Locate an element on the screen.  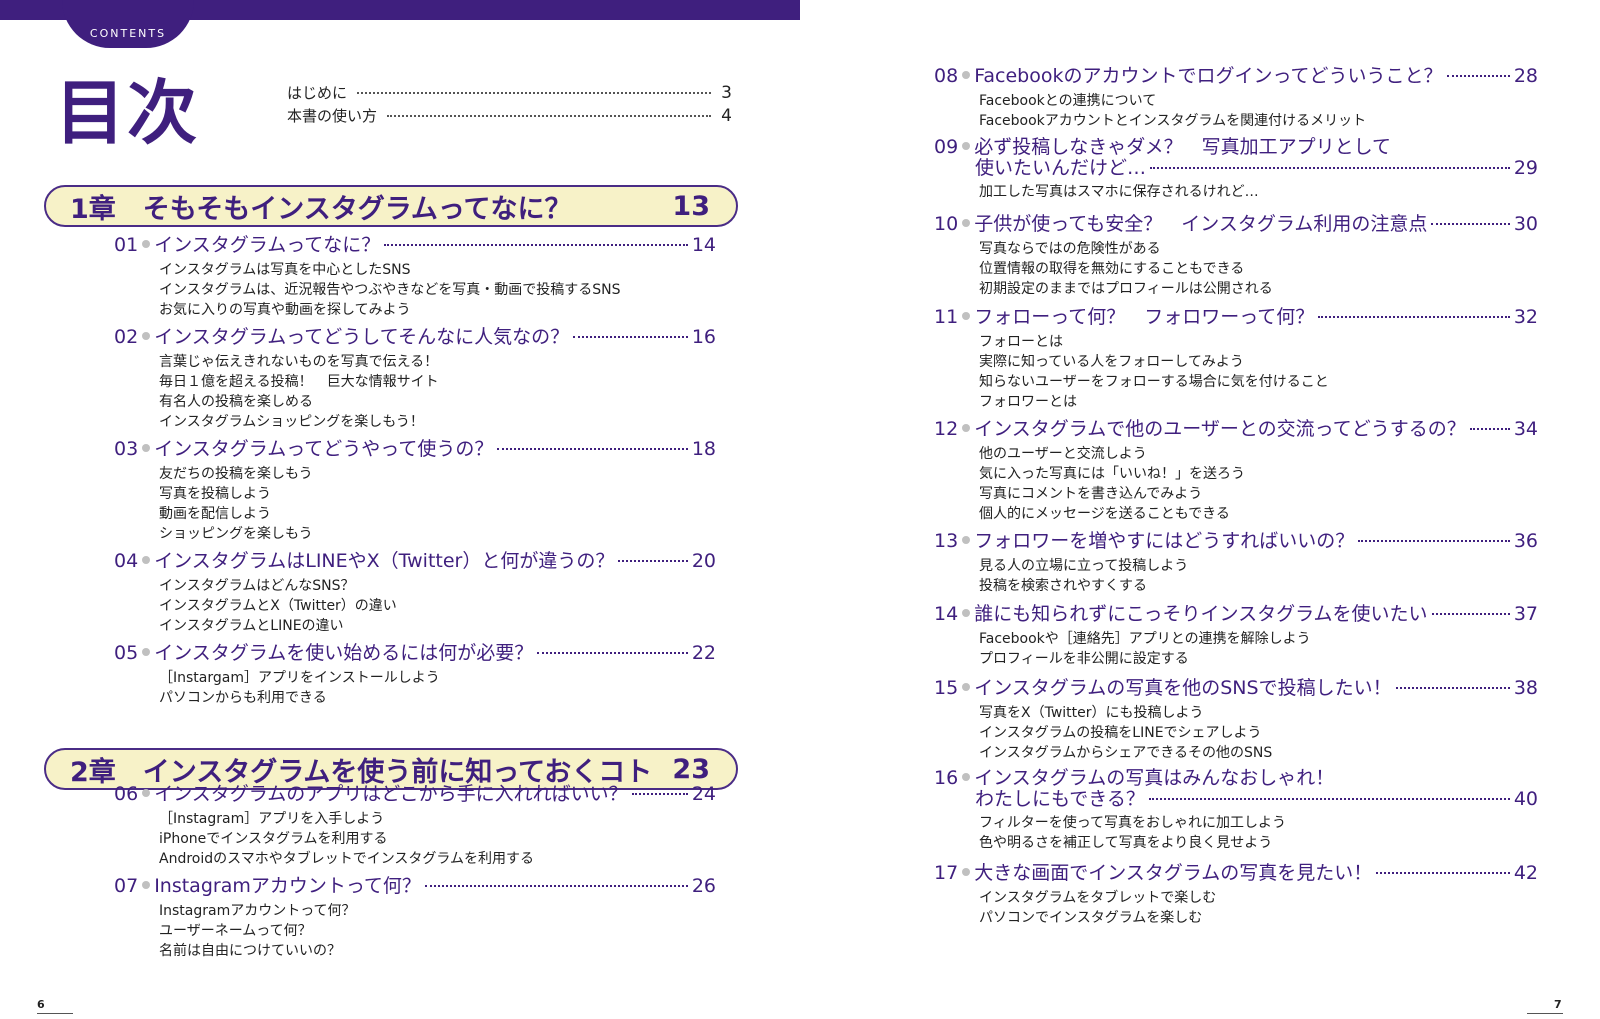
section-page: 24 is located at coordinates (703, 794).